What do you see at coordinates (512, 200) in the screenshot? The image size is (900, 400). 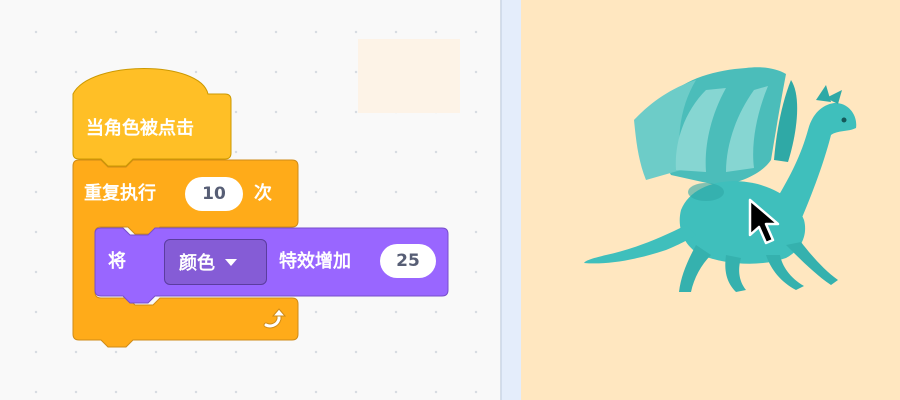 I see `panel-divider` at bounding box center [512, 200].